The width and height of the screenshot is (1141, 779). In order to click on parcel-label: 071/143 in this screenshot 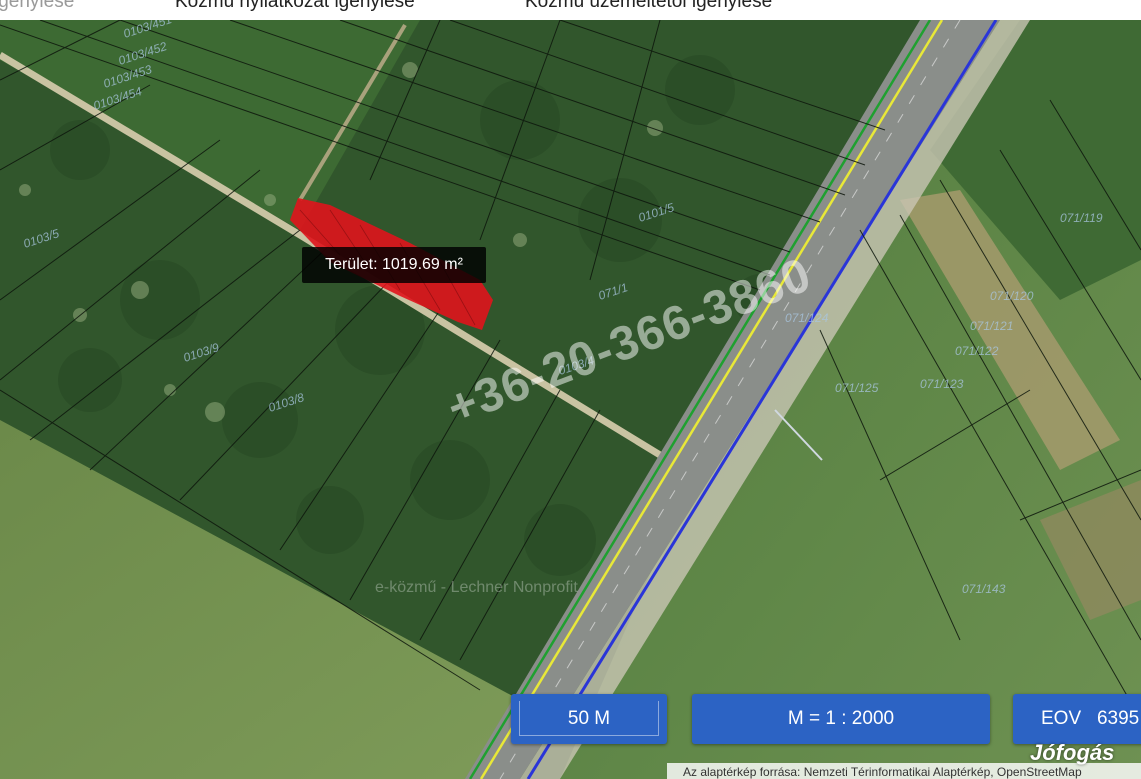, I will do `click(984, 589)`.